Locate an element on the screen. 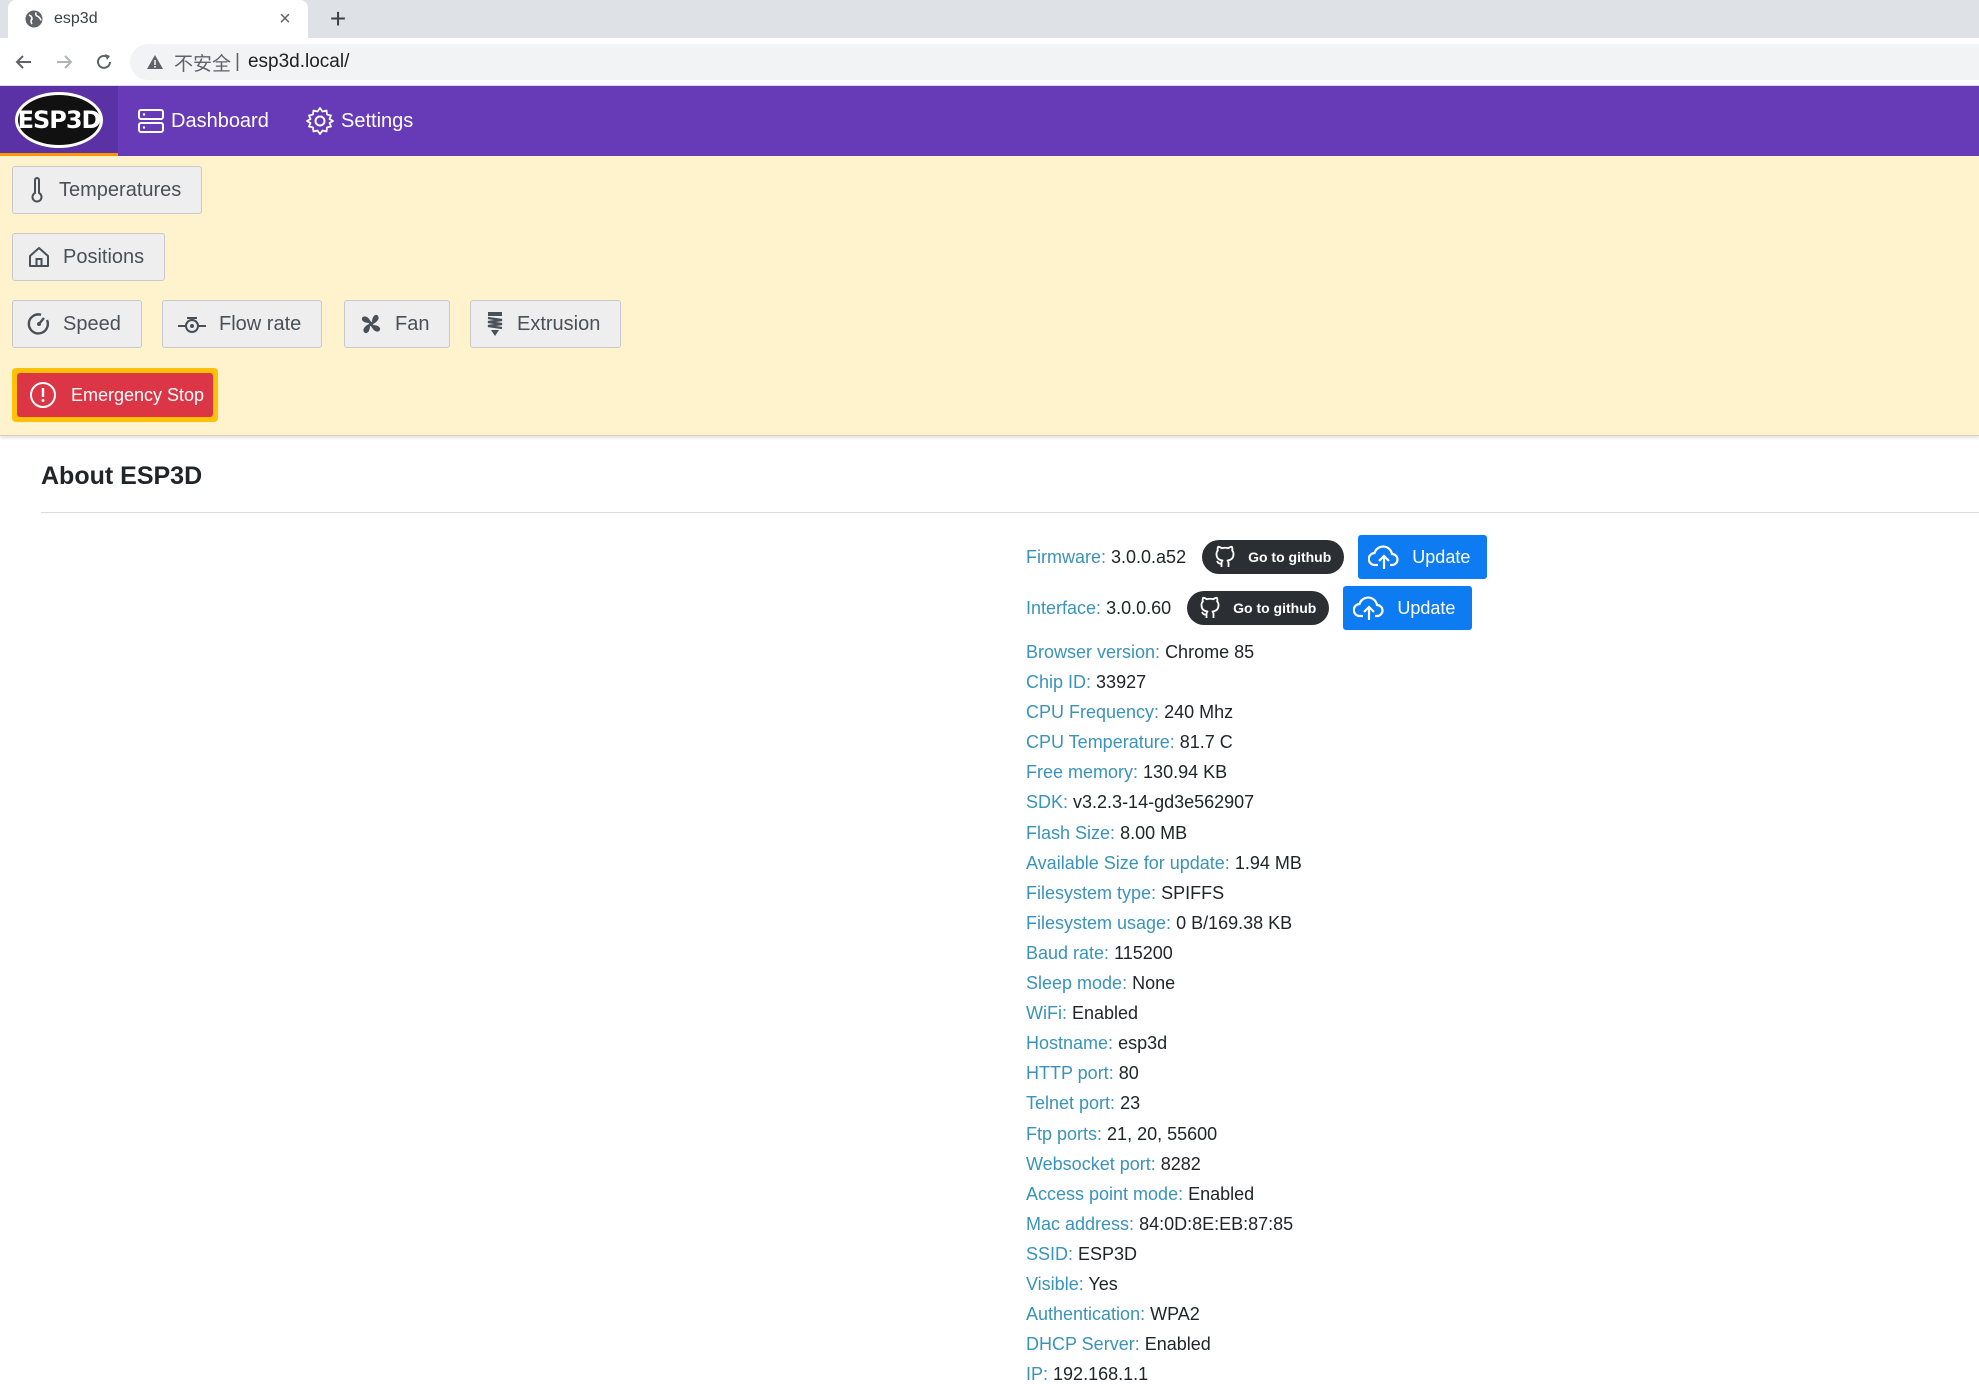 Image resolution: width=1979 pixels, height=1384 pixels. new-tab-button: + is located at coordinates (338, 19).